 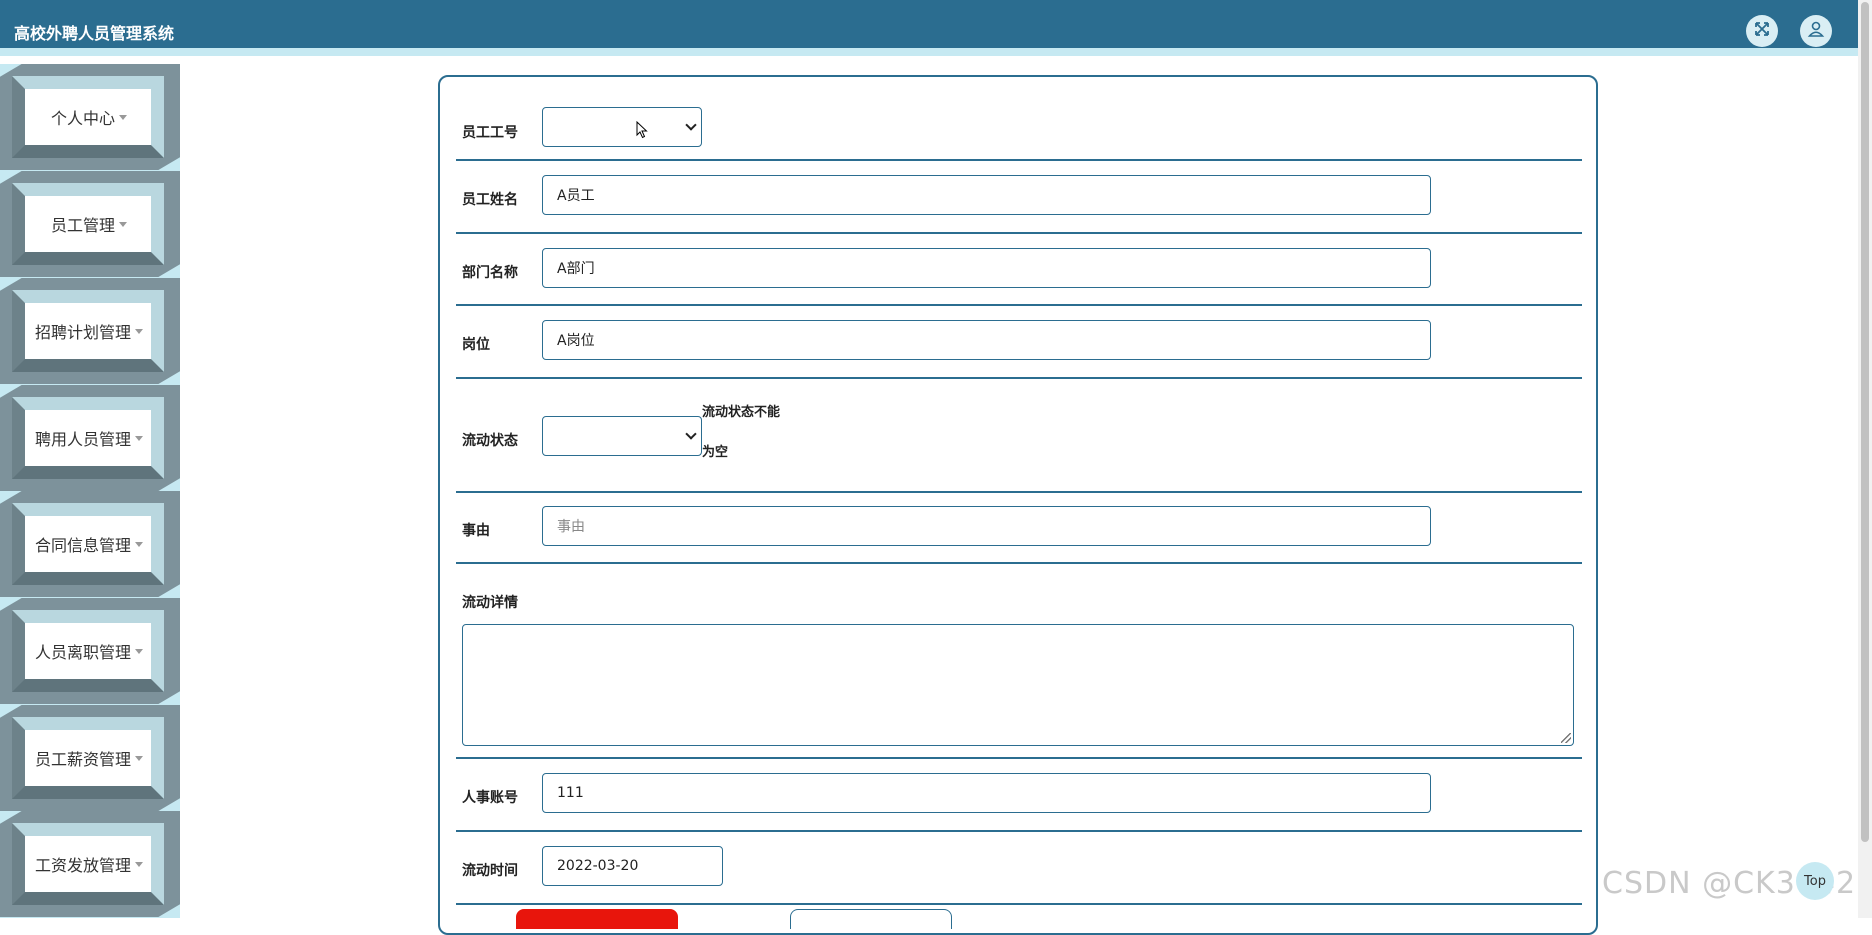 I want to click on sidebar-item-payroll: 工资发放管理, so click(x=90, y=864).